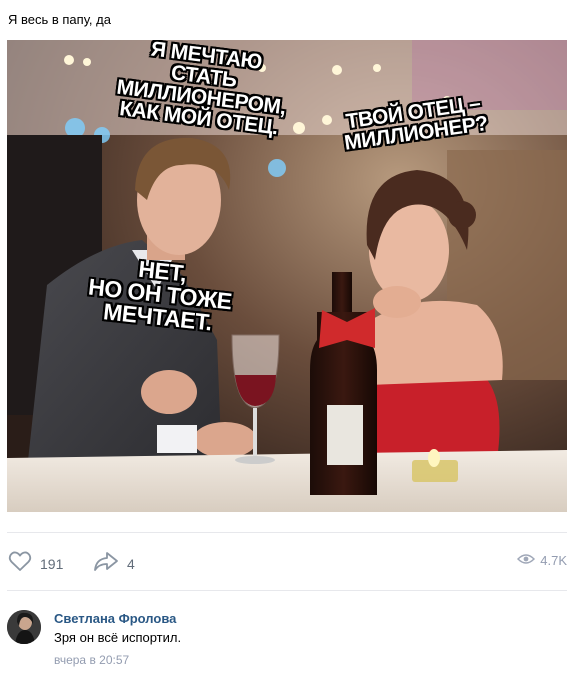  Describe the element at coordinates (35, 563) in the screenshot. I see `like-button: 191` at that location.